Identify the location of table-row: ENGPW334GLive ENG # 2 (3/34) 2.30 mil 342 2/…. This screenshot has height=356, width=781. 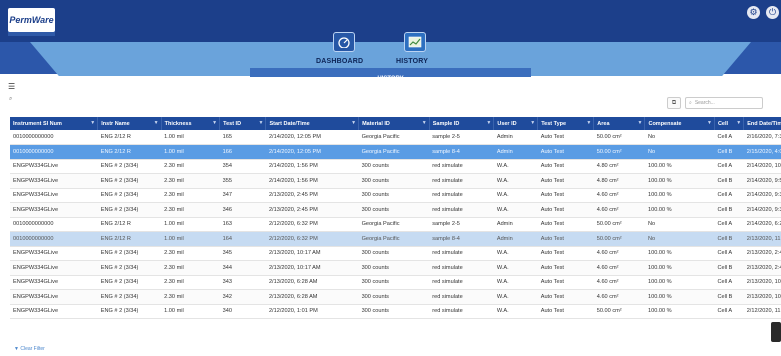
(395, 297).